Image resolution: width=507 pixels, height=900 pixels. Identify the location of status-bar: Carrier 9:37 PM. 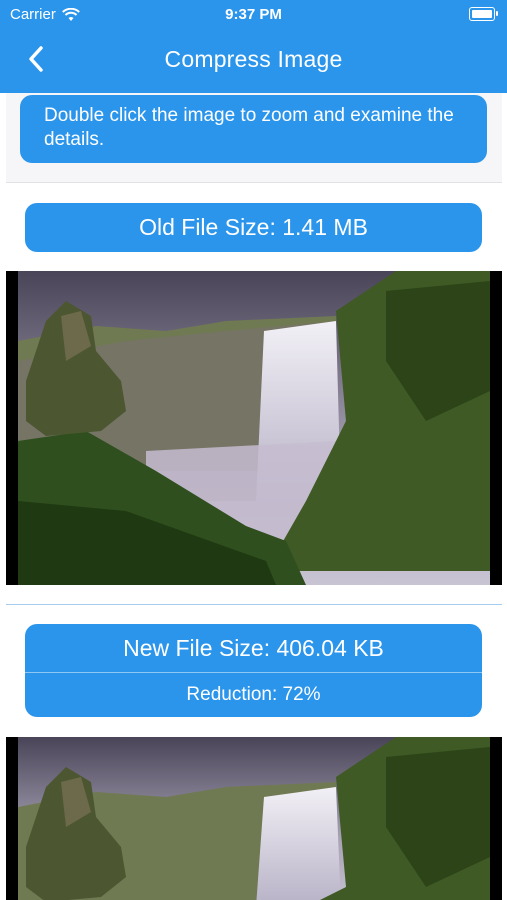
(253, 14).